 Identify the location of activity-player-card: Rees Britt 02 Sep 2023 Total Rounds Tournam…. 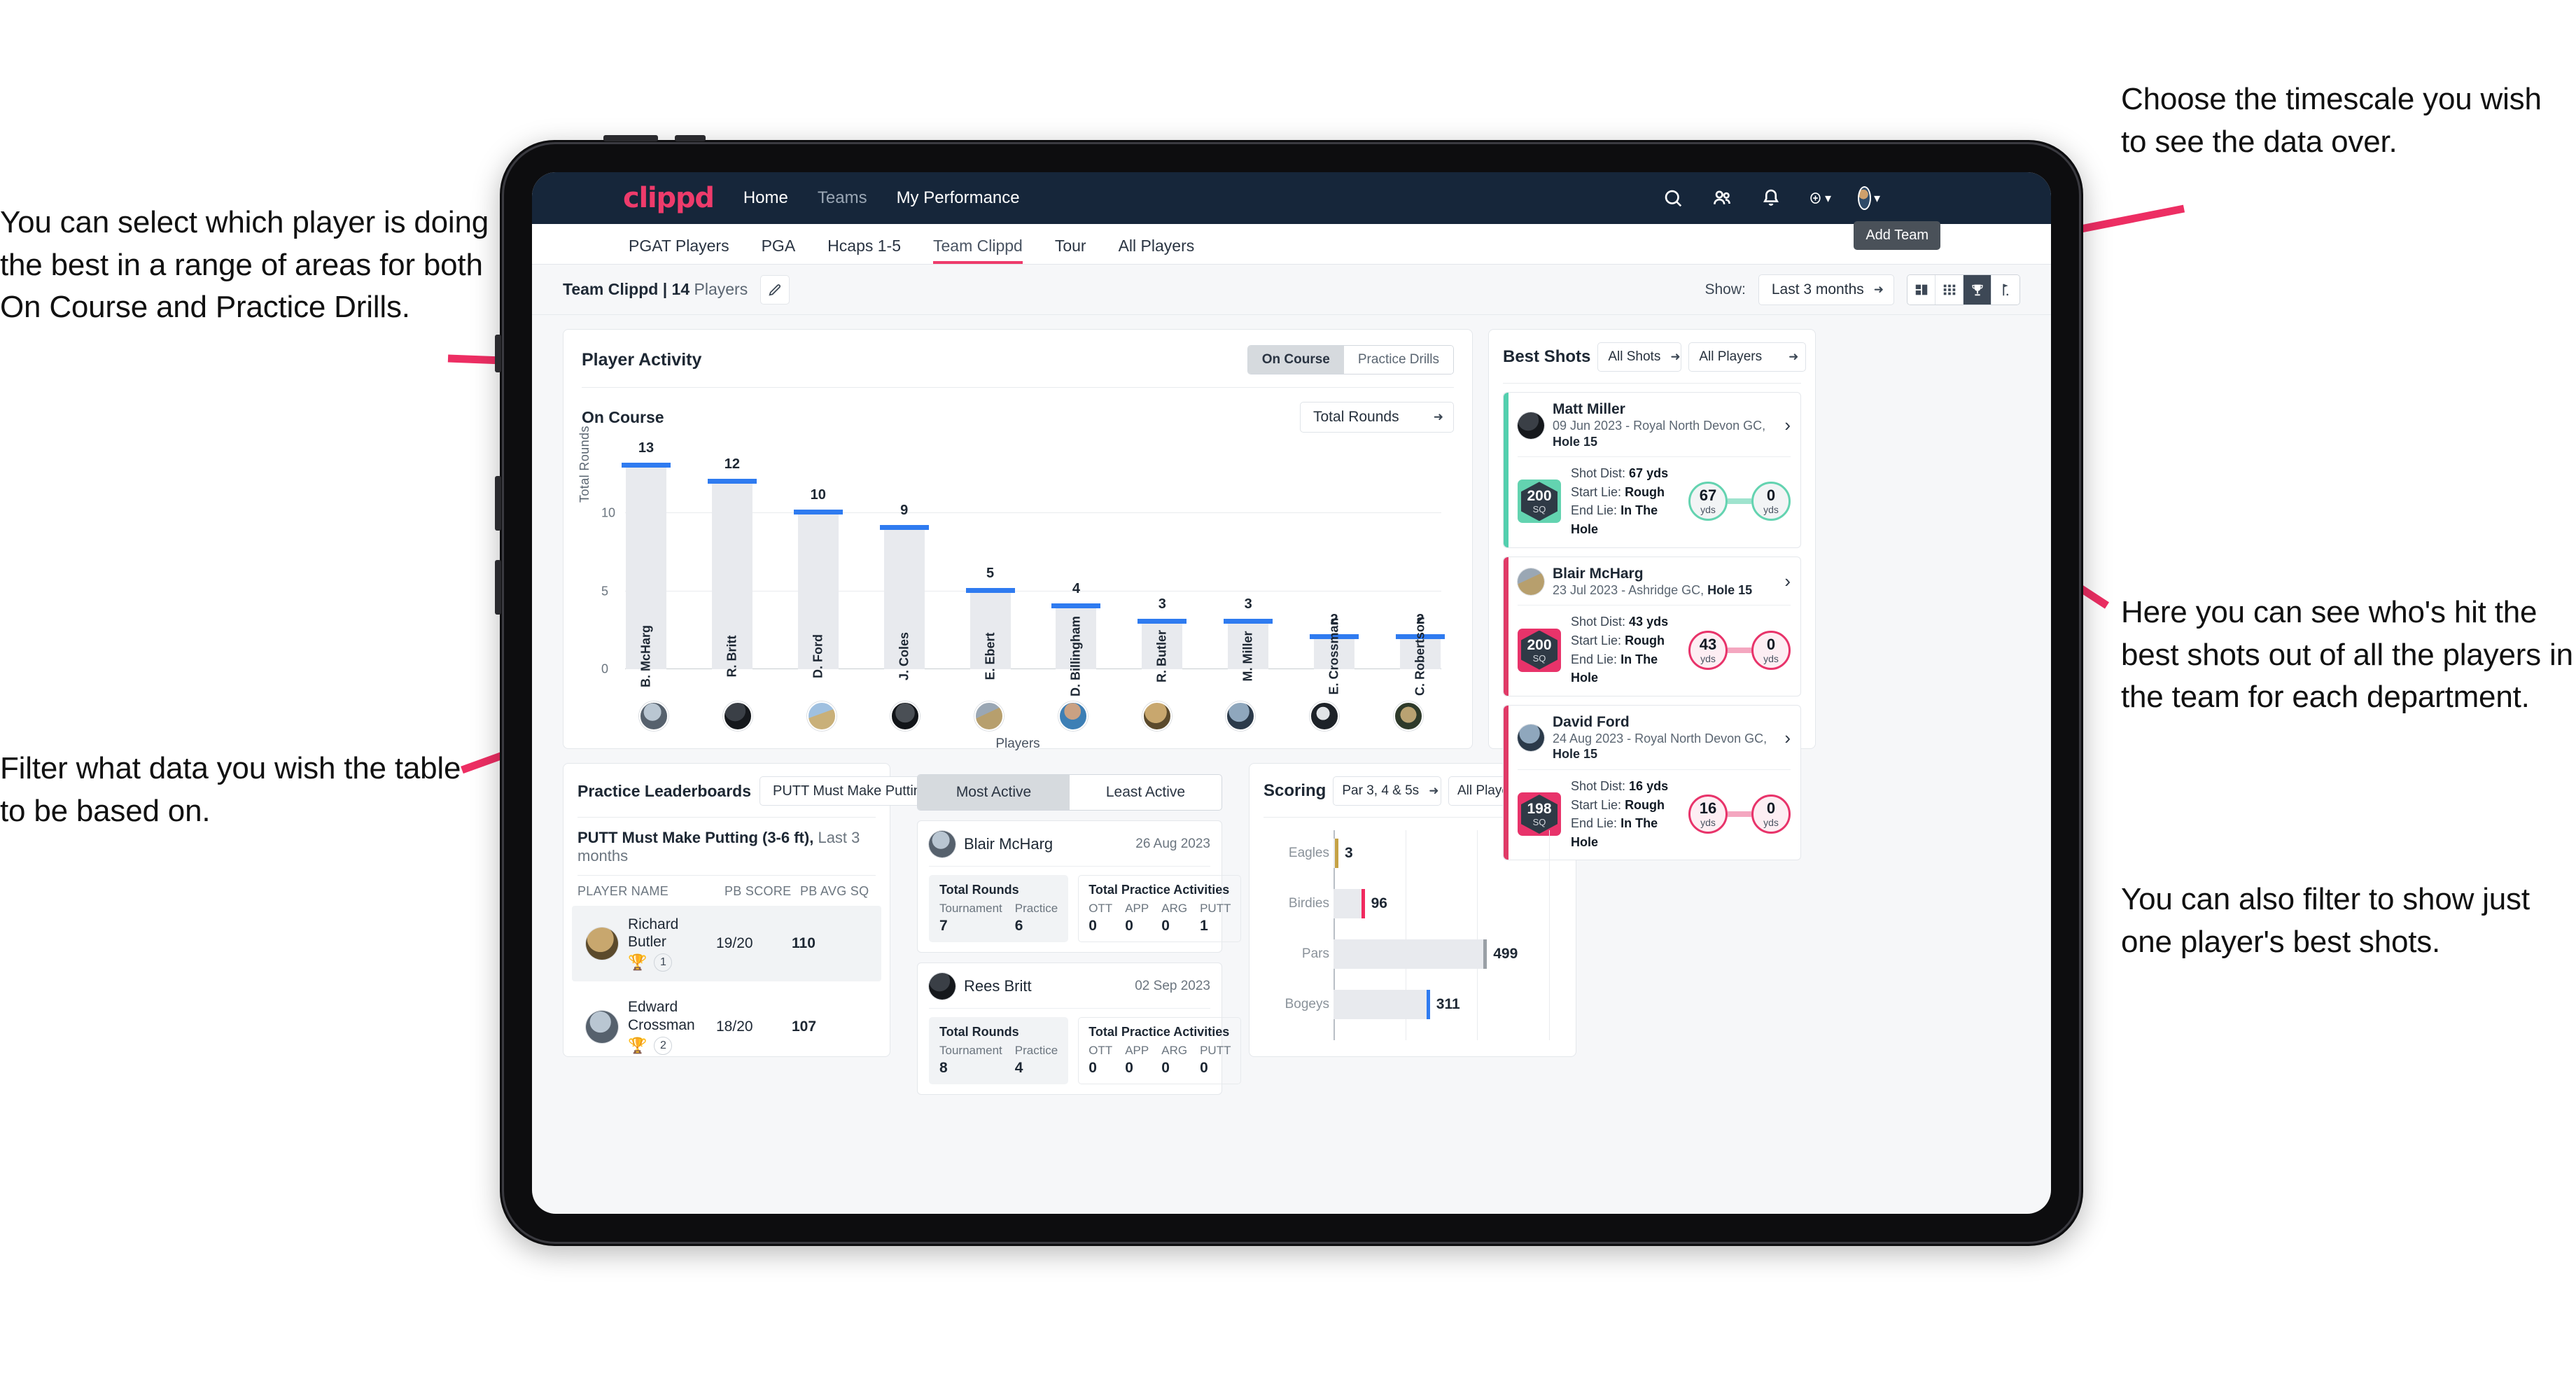
(1079, 1028).